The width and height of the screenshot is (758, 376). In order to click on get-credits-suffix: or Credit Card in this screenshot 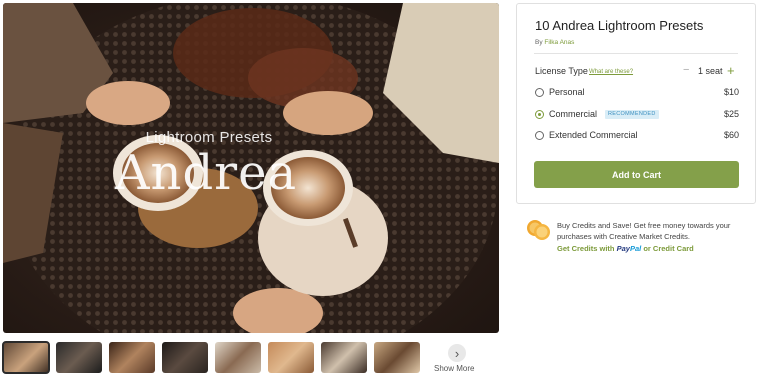, I will do `click(668, 248)`.